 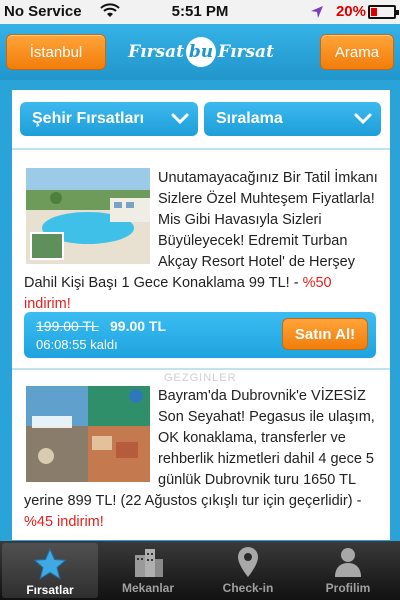 What do you see at coordinates (149, 563) in the screenshot?
I see `buildings-icon` at bounding box center [149, 563].